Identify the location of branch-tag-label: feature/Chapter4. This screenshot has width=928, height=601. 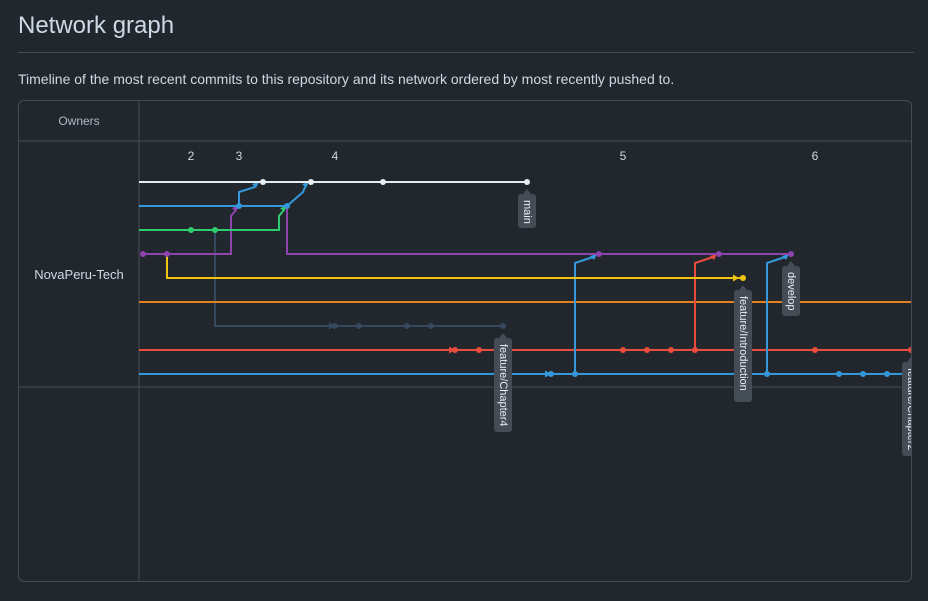
(503, 385).